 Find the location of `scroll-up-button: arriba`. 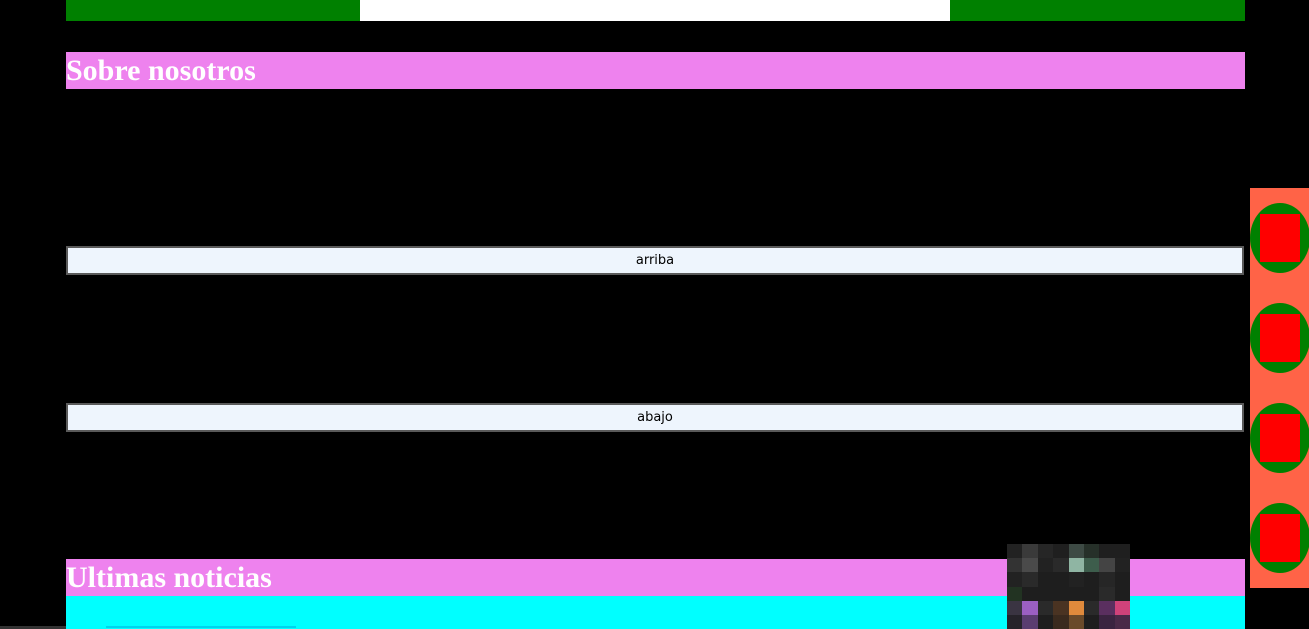

scroll-up-button: arriba is located at coordinates (655, 260).